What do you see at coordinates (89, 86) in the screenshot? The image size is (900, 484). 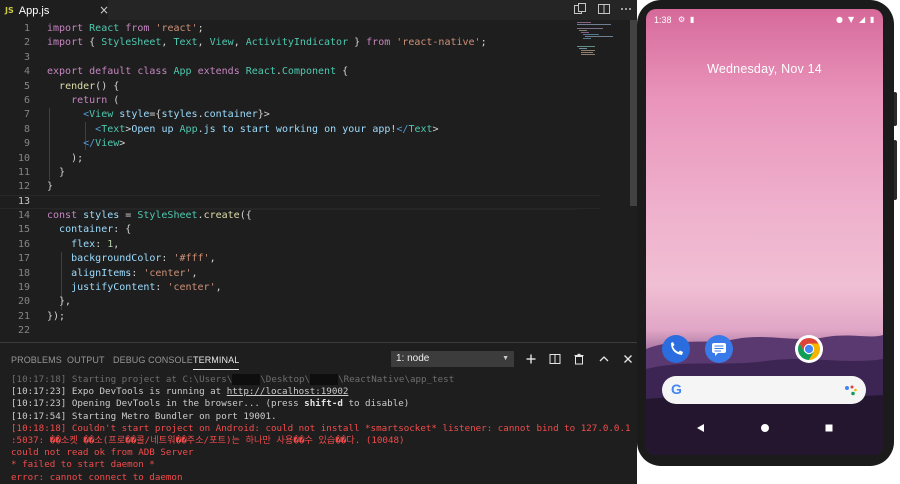 I see `code-line: render() {` at bounding box center [89, 86].